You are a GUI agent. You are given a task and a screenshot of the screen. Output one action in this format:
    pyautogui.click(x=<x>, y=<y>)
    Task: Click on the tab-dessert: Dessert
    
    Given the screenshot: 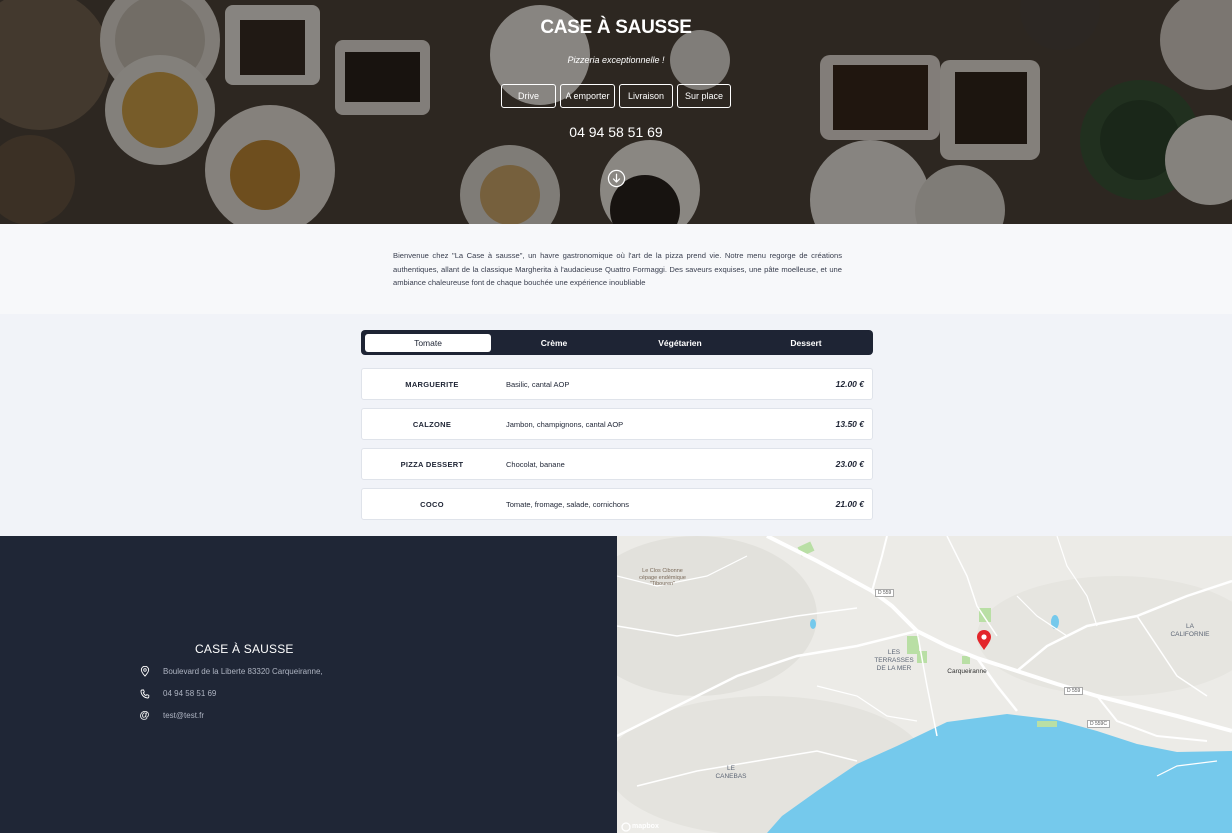 What is the action you would take?
    pyautogui.click(x=806, y=343)
    